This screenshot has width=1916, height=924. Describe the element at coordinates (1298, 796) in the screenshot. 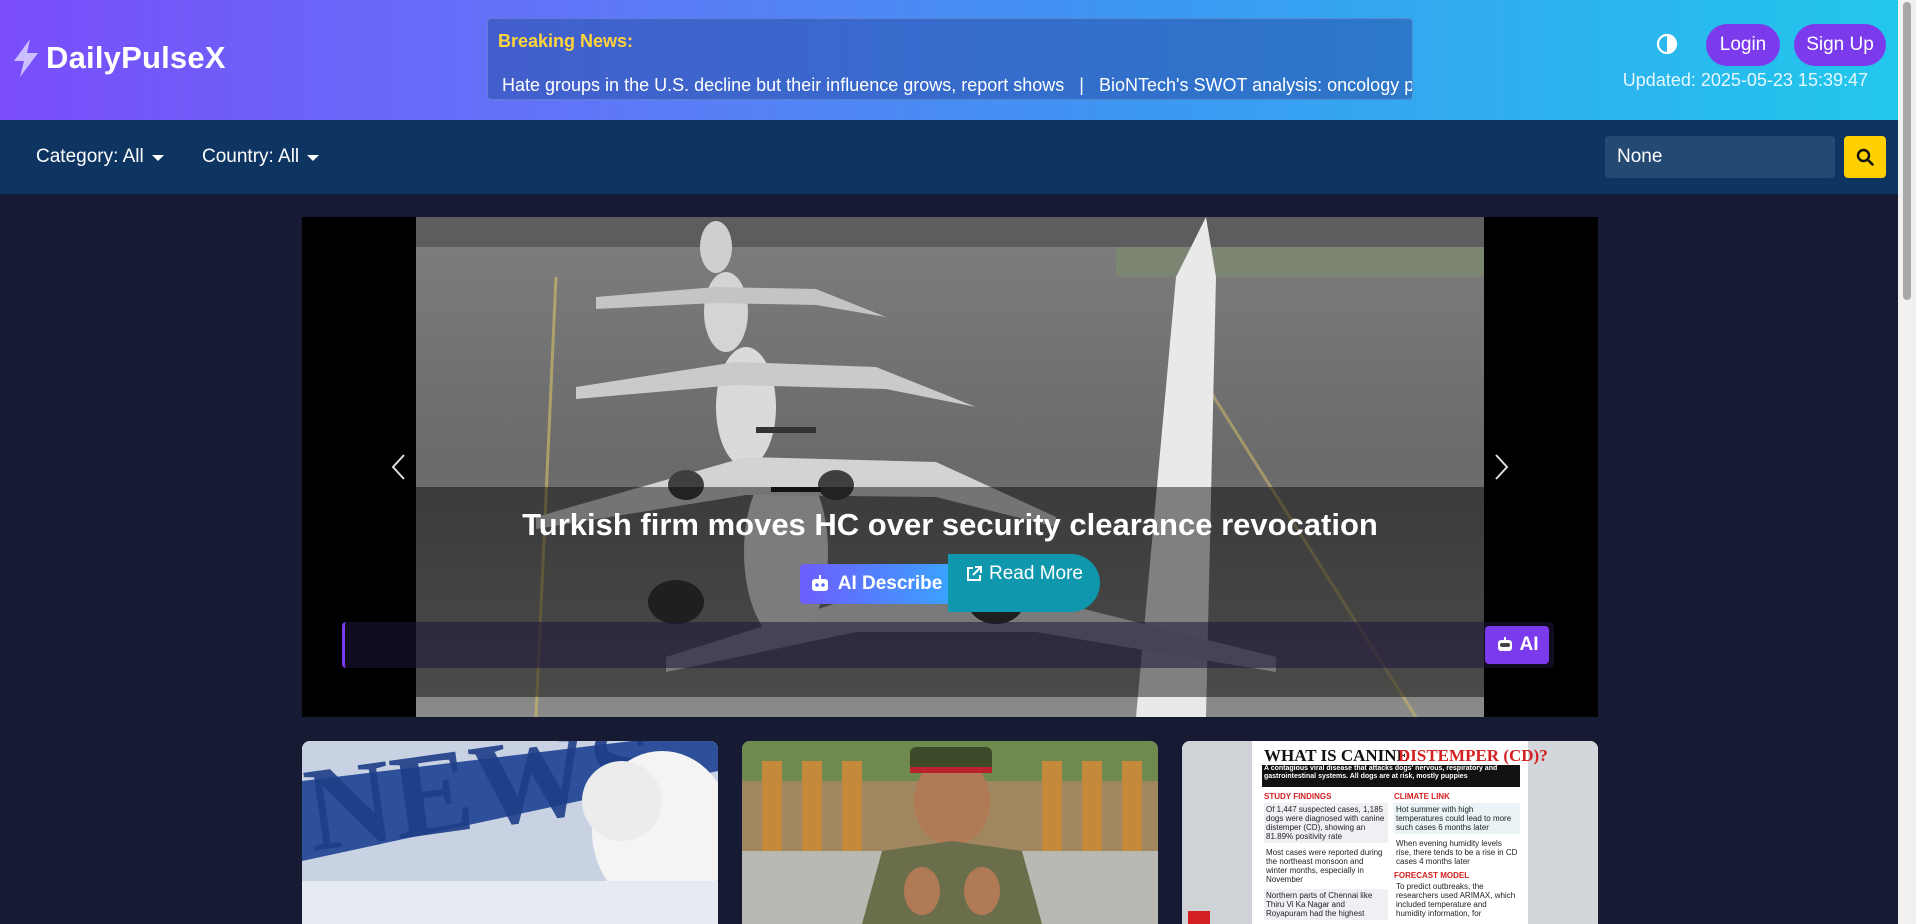

I see `card3-col1-head: STUDY FINDINGS` at that location.